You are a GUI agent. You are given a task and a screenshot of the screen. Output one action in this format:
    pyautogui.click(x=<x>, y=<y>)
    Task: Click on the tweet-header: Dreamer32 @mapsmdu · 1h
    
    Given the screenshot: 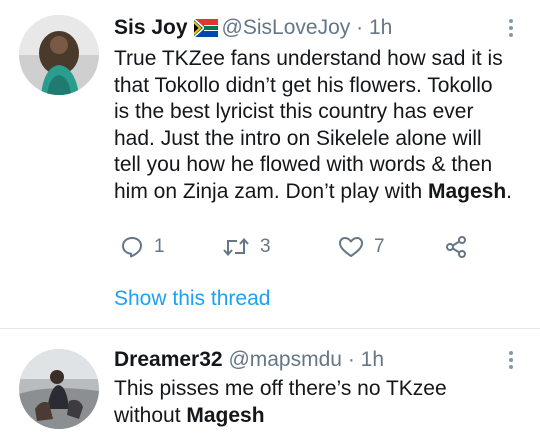 What is the action you would take?
    pyautogui.click(x=249, y=360)
    